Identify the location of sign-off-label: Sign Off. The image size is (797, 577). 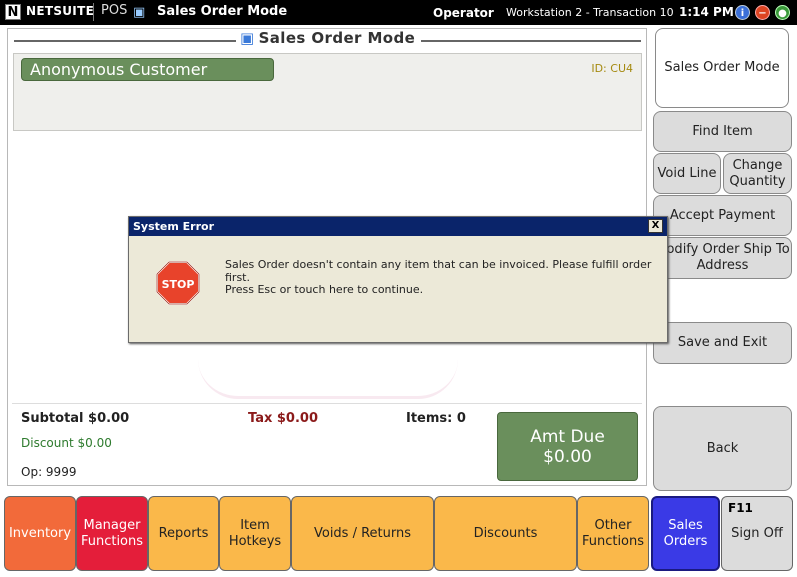
(757, 533).